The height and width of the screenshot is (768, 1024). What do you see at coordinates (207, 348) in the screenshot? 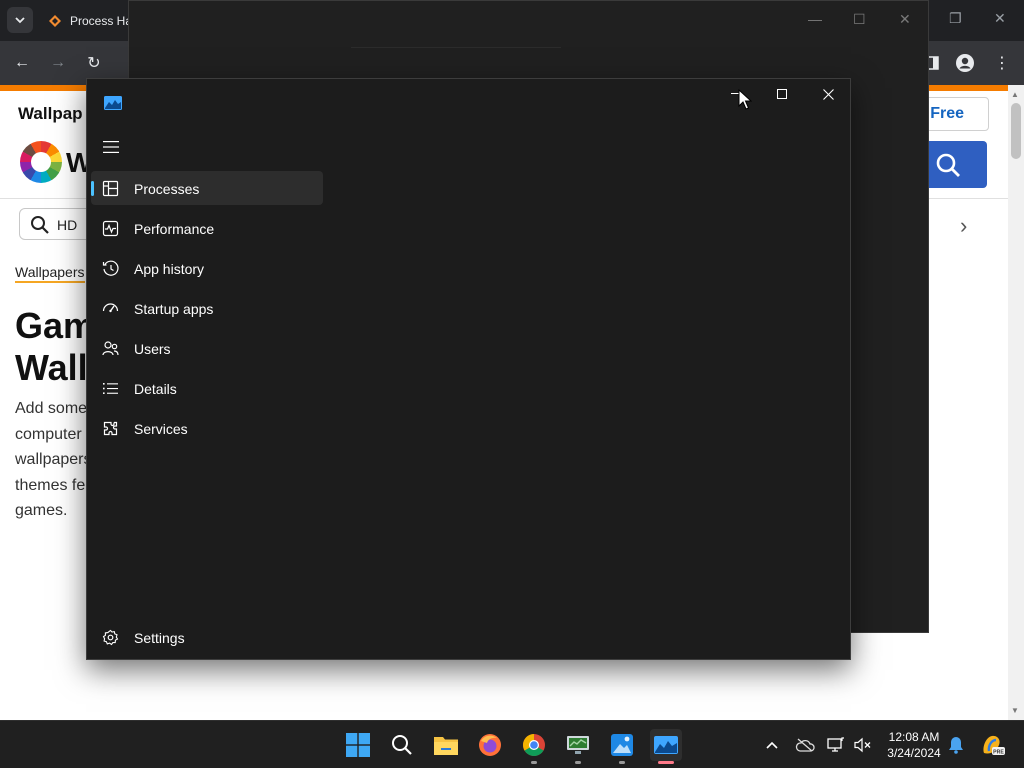
I see `nav-item-users: Users` at bounding box center [207, 348].